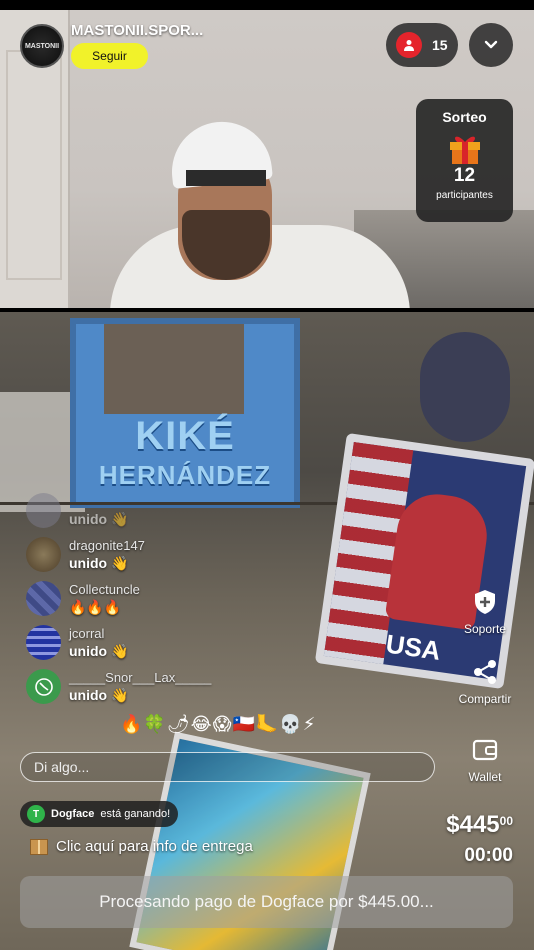 Image resolution: width=534 pixels, height=950 pixels. What do you see at coordinates (413, 647) in the screenshot?
I see `card-usa-text: USA` at bounding box center [413, 647].